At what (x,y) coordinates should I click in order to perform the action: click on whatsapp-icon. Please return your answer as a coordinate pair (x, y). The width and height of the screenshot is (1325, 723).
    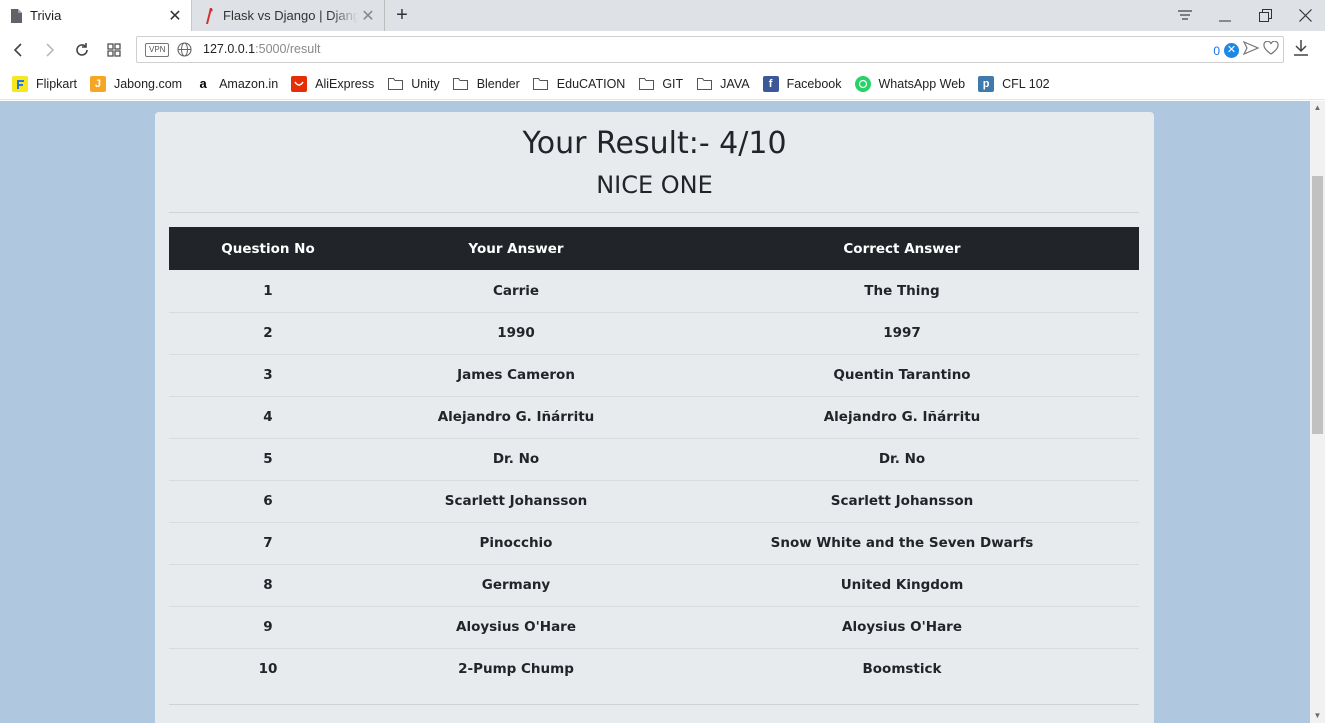
    Looking at the image, I should click on (862, 83).